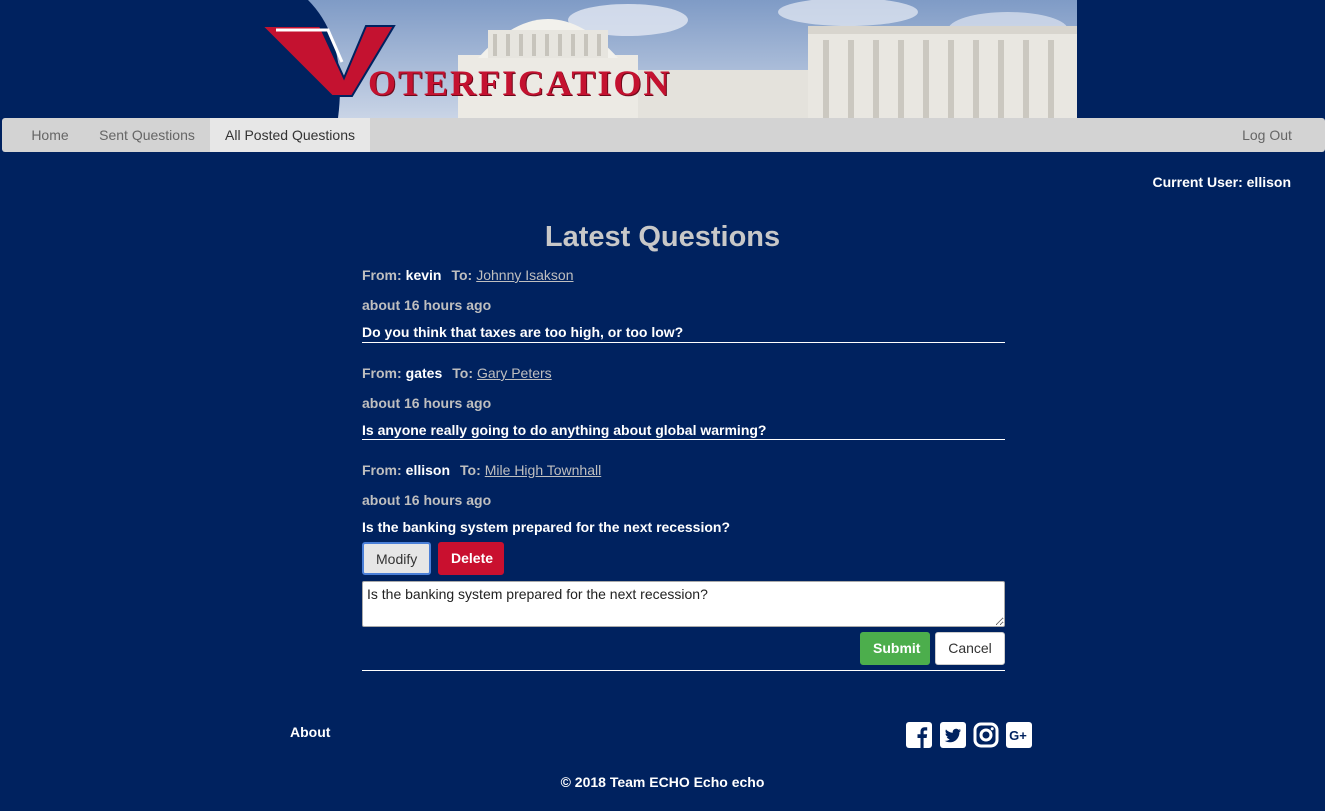 This screenshot has height=811, width=1325. I want to click on submit-button: Submit, so click(895, 648).